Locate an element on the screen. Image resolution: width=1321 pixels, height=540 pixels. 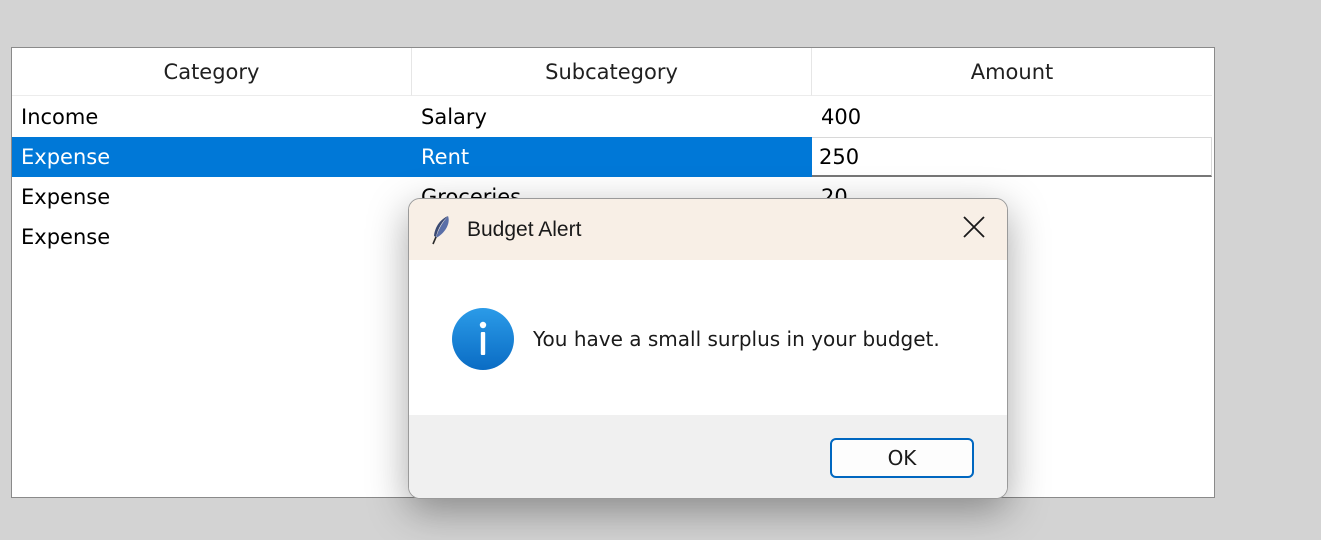
feather-icon is located at coordinates (441, 230).